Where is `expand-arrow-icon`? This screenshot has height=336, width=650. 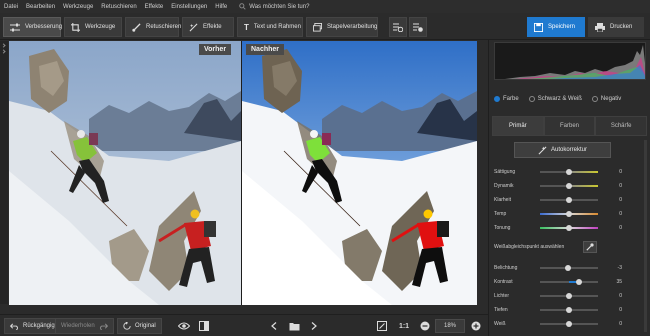 expand-arrow-icon is located at coordinates (3, 45).